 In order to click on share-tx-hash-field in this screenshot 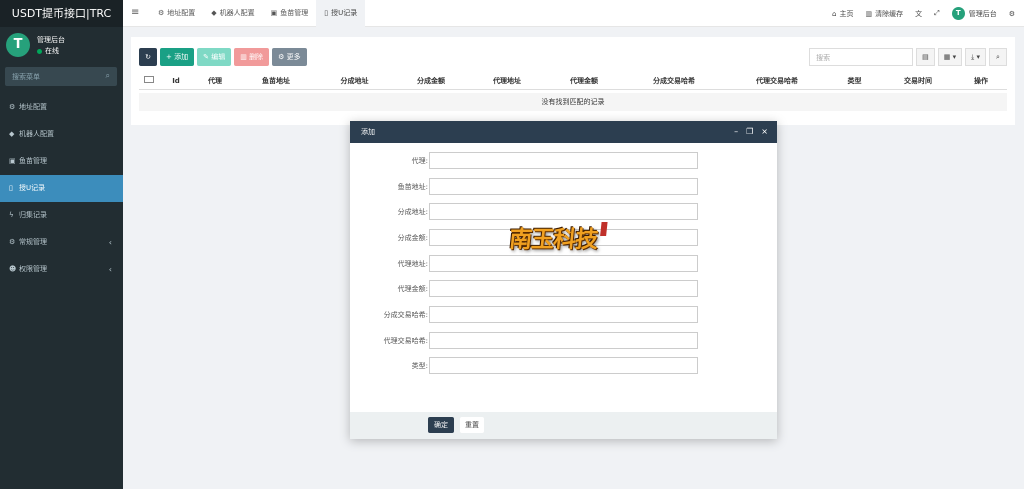, I will do `click(563, 314)`.